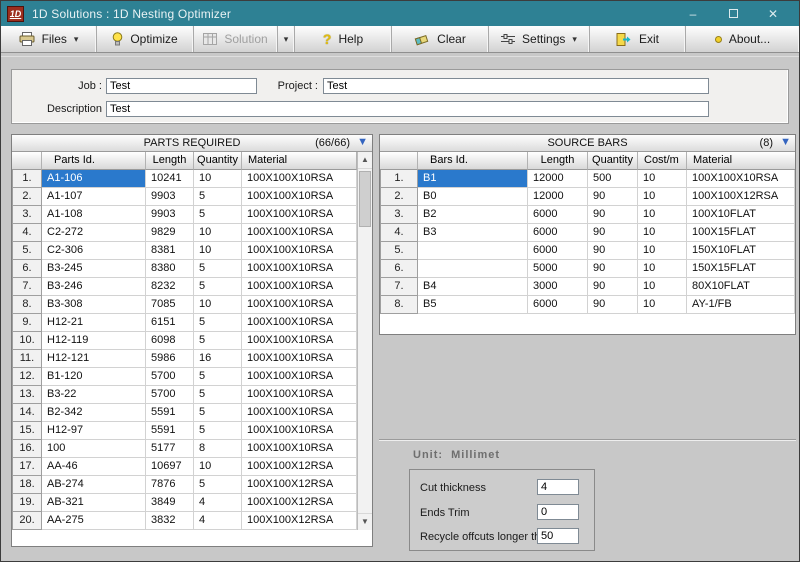 Image resolution: width=800 pixels, height=562 pixels. Describe the element at coordinates (218, 503) in the screenshot. I see `part-quantity-cell: 4` at that location.